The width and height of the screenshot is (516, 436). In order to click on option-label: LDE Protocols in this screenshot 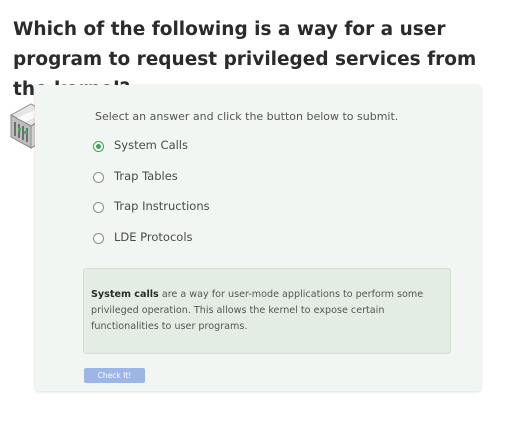, I will do `click(153, 236)`.